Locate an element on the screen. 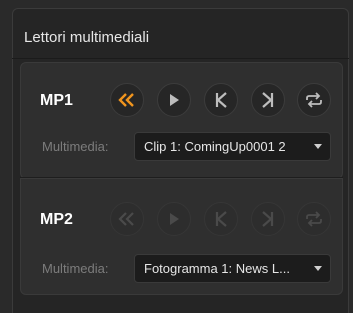 This screenshot has width=353, height=313. mp2-rewind-button is located at coordinates (127, 219).